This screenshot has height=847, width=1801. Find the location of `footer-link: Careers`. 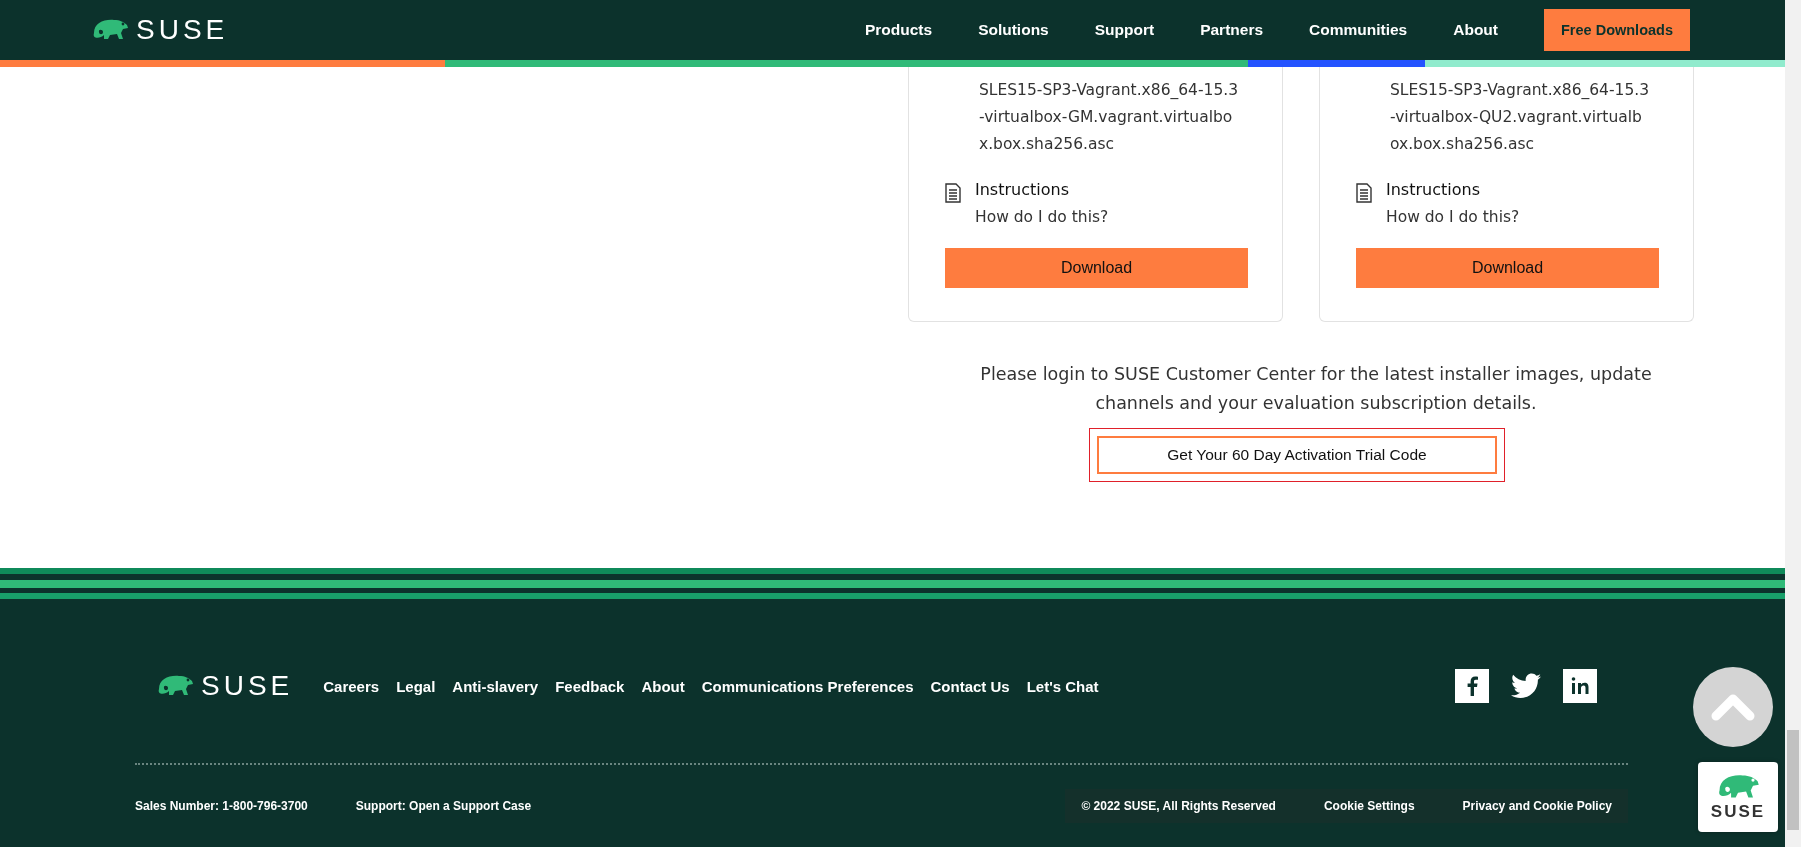

footer-link: Careers is located at coordinates (351, 686).